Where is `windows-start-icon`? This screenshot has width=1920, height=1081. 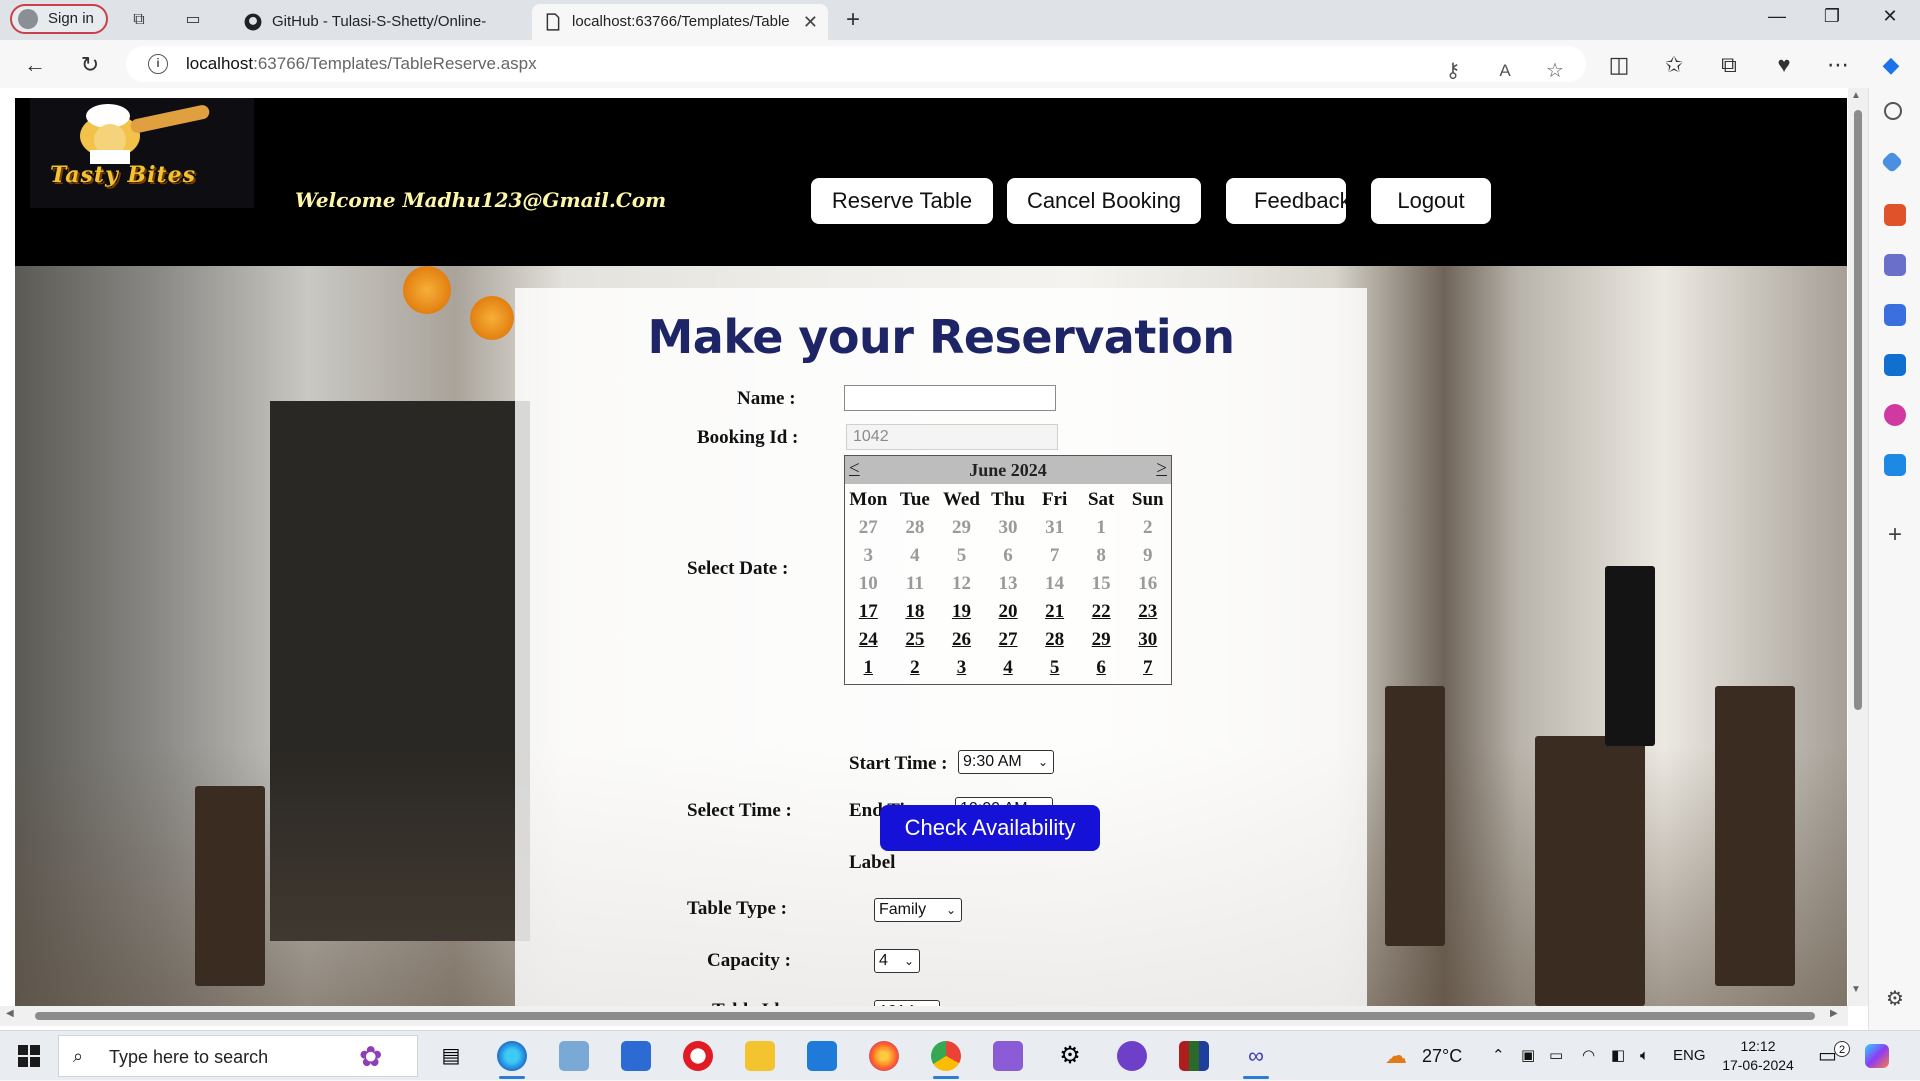
windows-start-icon is located at coordinates (29, 1056).